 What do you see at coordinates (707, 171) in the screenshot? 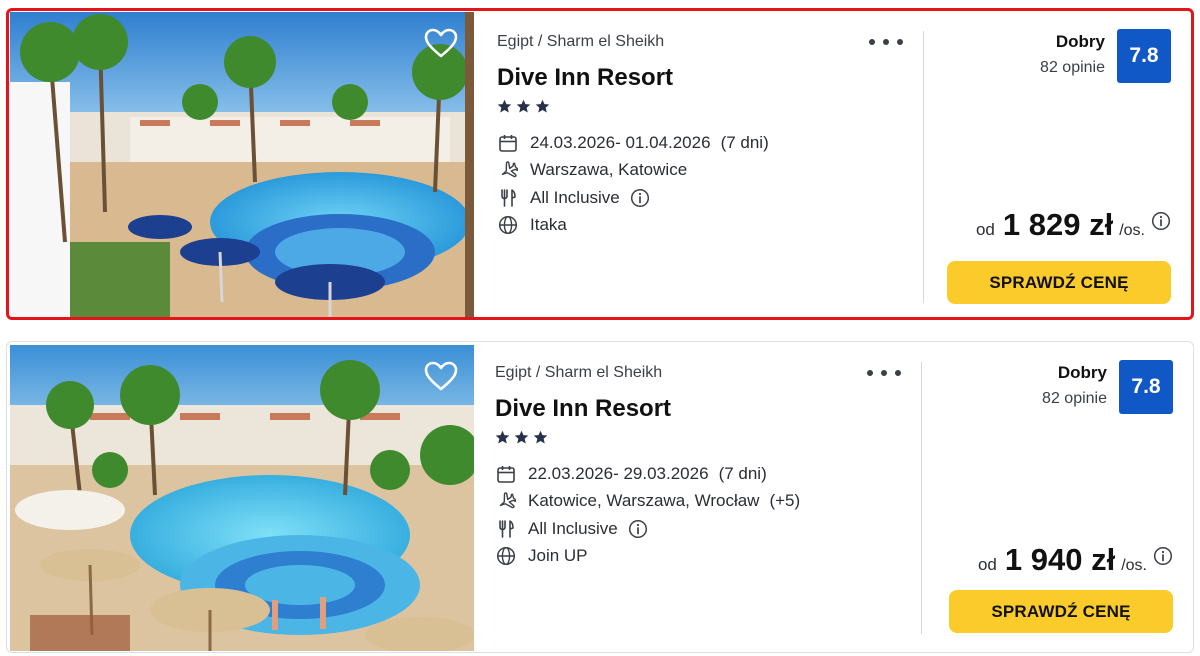
I see `departure-row: Warszawa, Katowice` at bounding box center [707, 171].